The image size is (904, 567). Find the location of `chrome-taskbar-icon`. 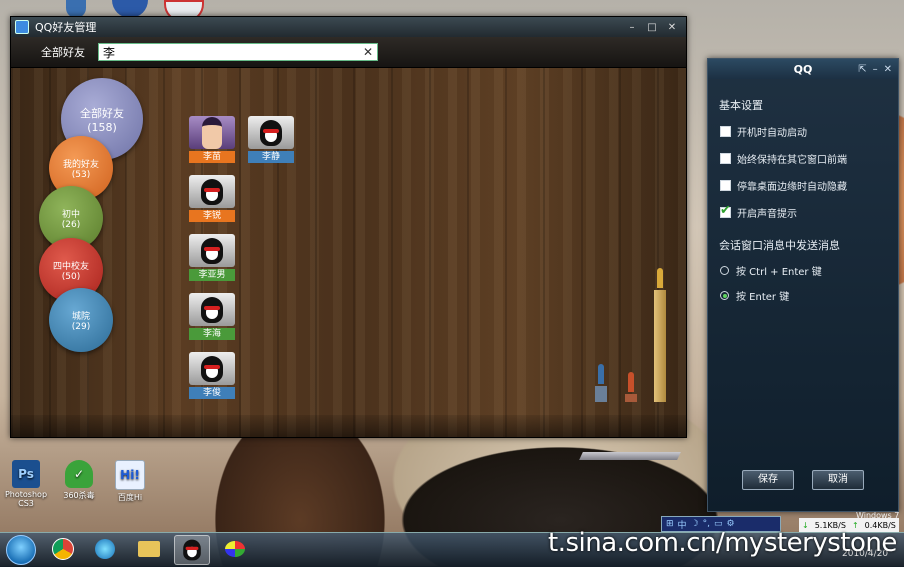

chrome-taskbar-icon is located at coordinates (63, 549).